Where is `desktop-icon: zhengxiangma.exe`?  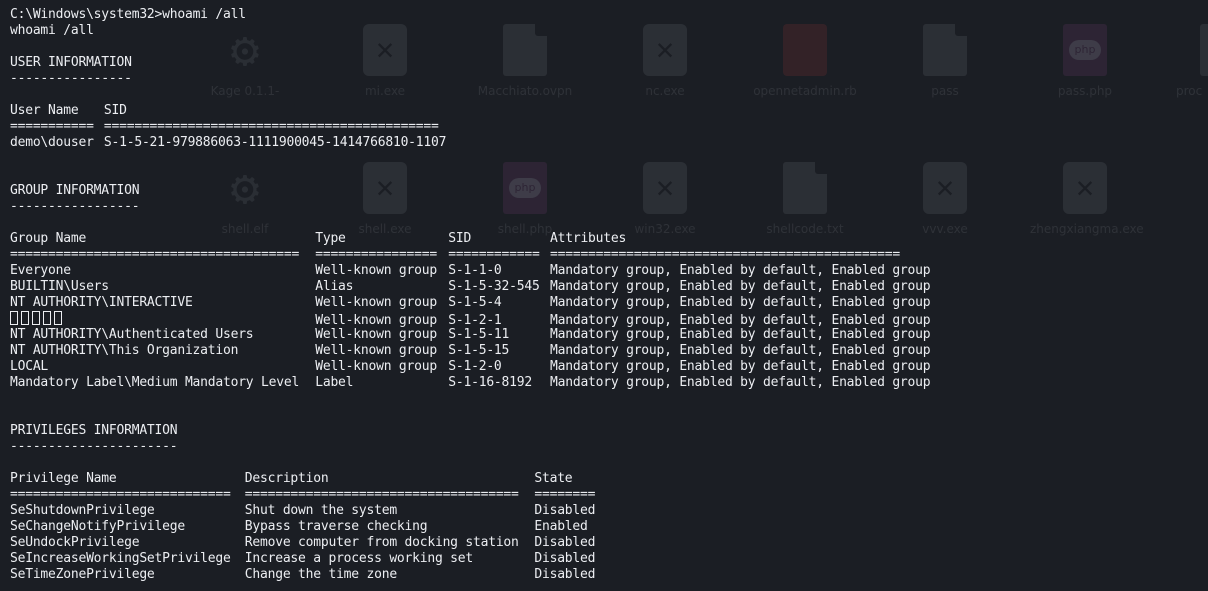 desktop-icon: zhengxiangma.exe is located at coordinates (1087, 199).